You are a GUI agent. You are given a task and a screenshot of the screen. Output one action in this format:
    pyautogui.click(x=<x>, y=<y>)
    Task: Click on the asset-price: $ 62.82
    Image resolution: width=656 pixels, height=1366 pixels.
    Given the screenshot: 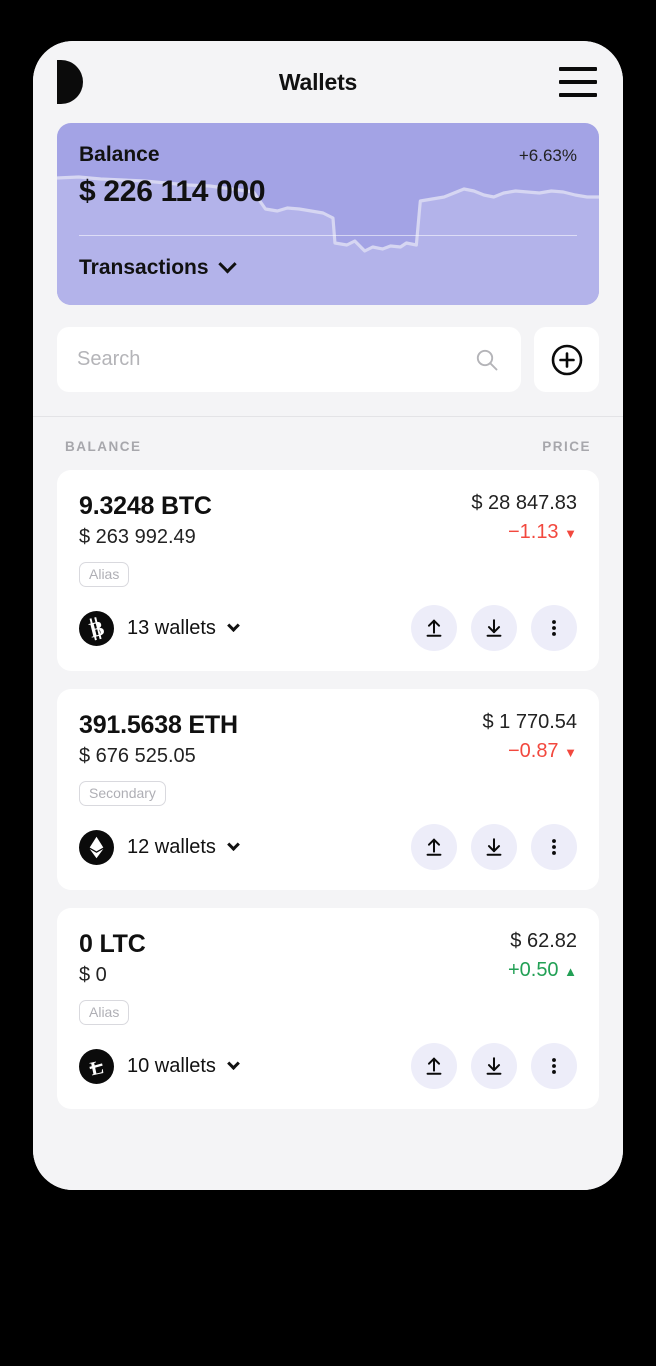 What is the action you would take?
    pyautogui.click(x=543, y=941)
    